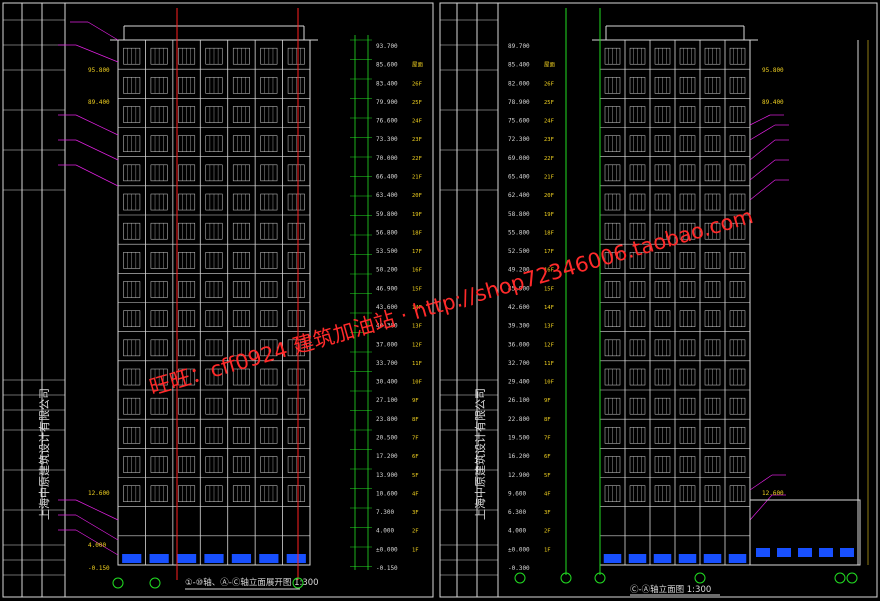  I want to click on level-elevation-label: 9.600, so click(517, 493).